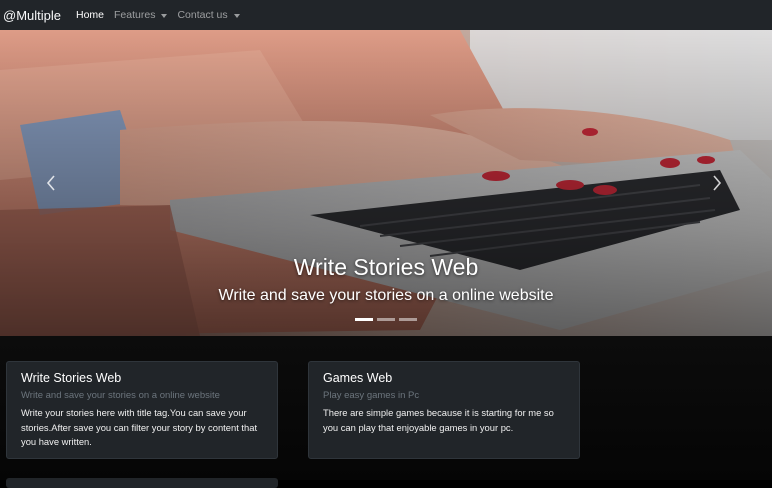  Describe the element at coordinates (717, 183) in the screenshot. I see `chevron-right-icon` at that location.